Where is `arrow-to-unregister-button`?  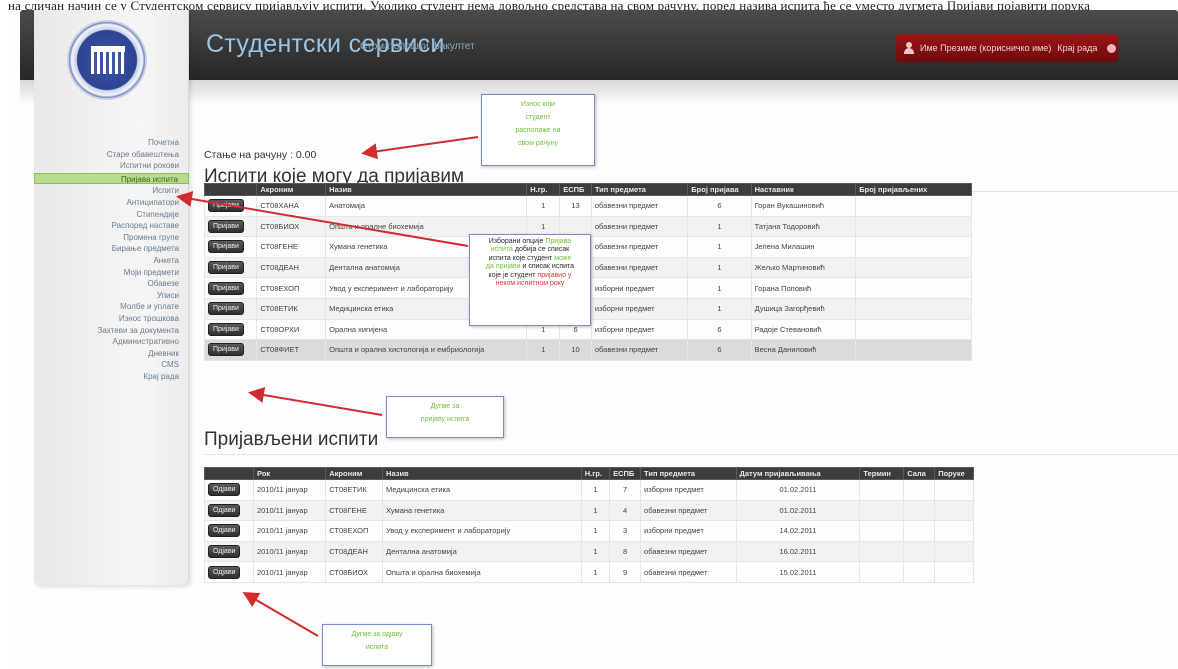 arrow-to-unregister-button is located at coordinates (280, 614).